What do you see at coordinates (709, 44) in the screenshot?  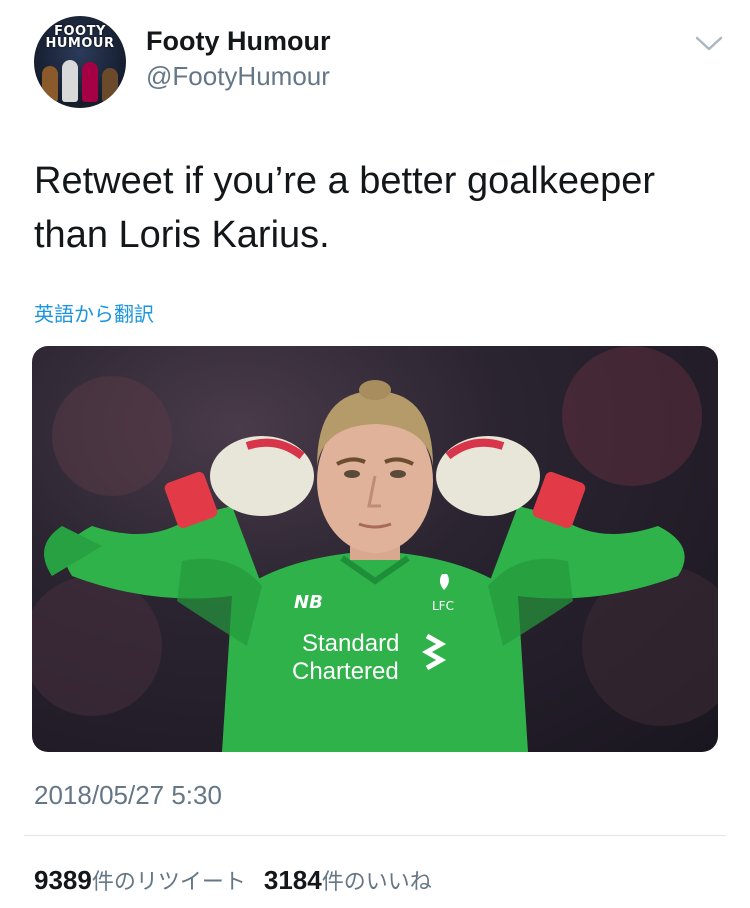 I see `chevron-down-icon` at bounding box center [709, 44].